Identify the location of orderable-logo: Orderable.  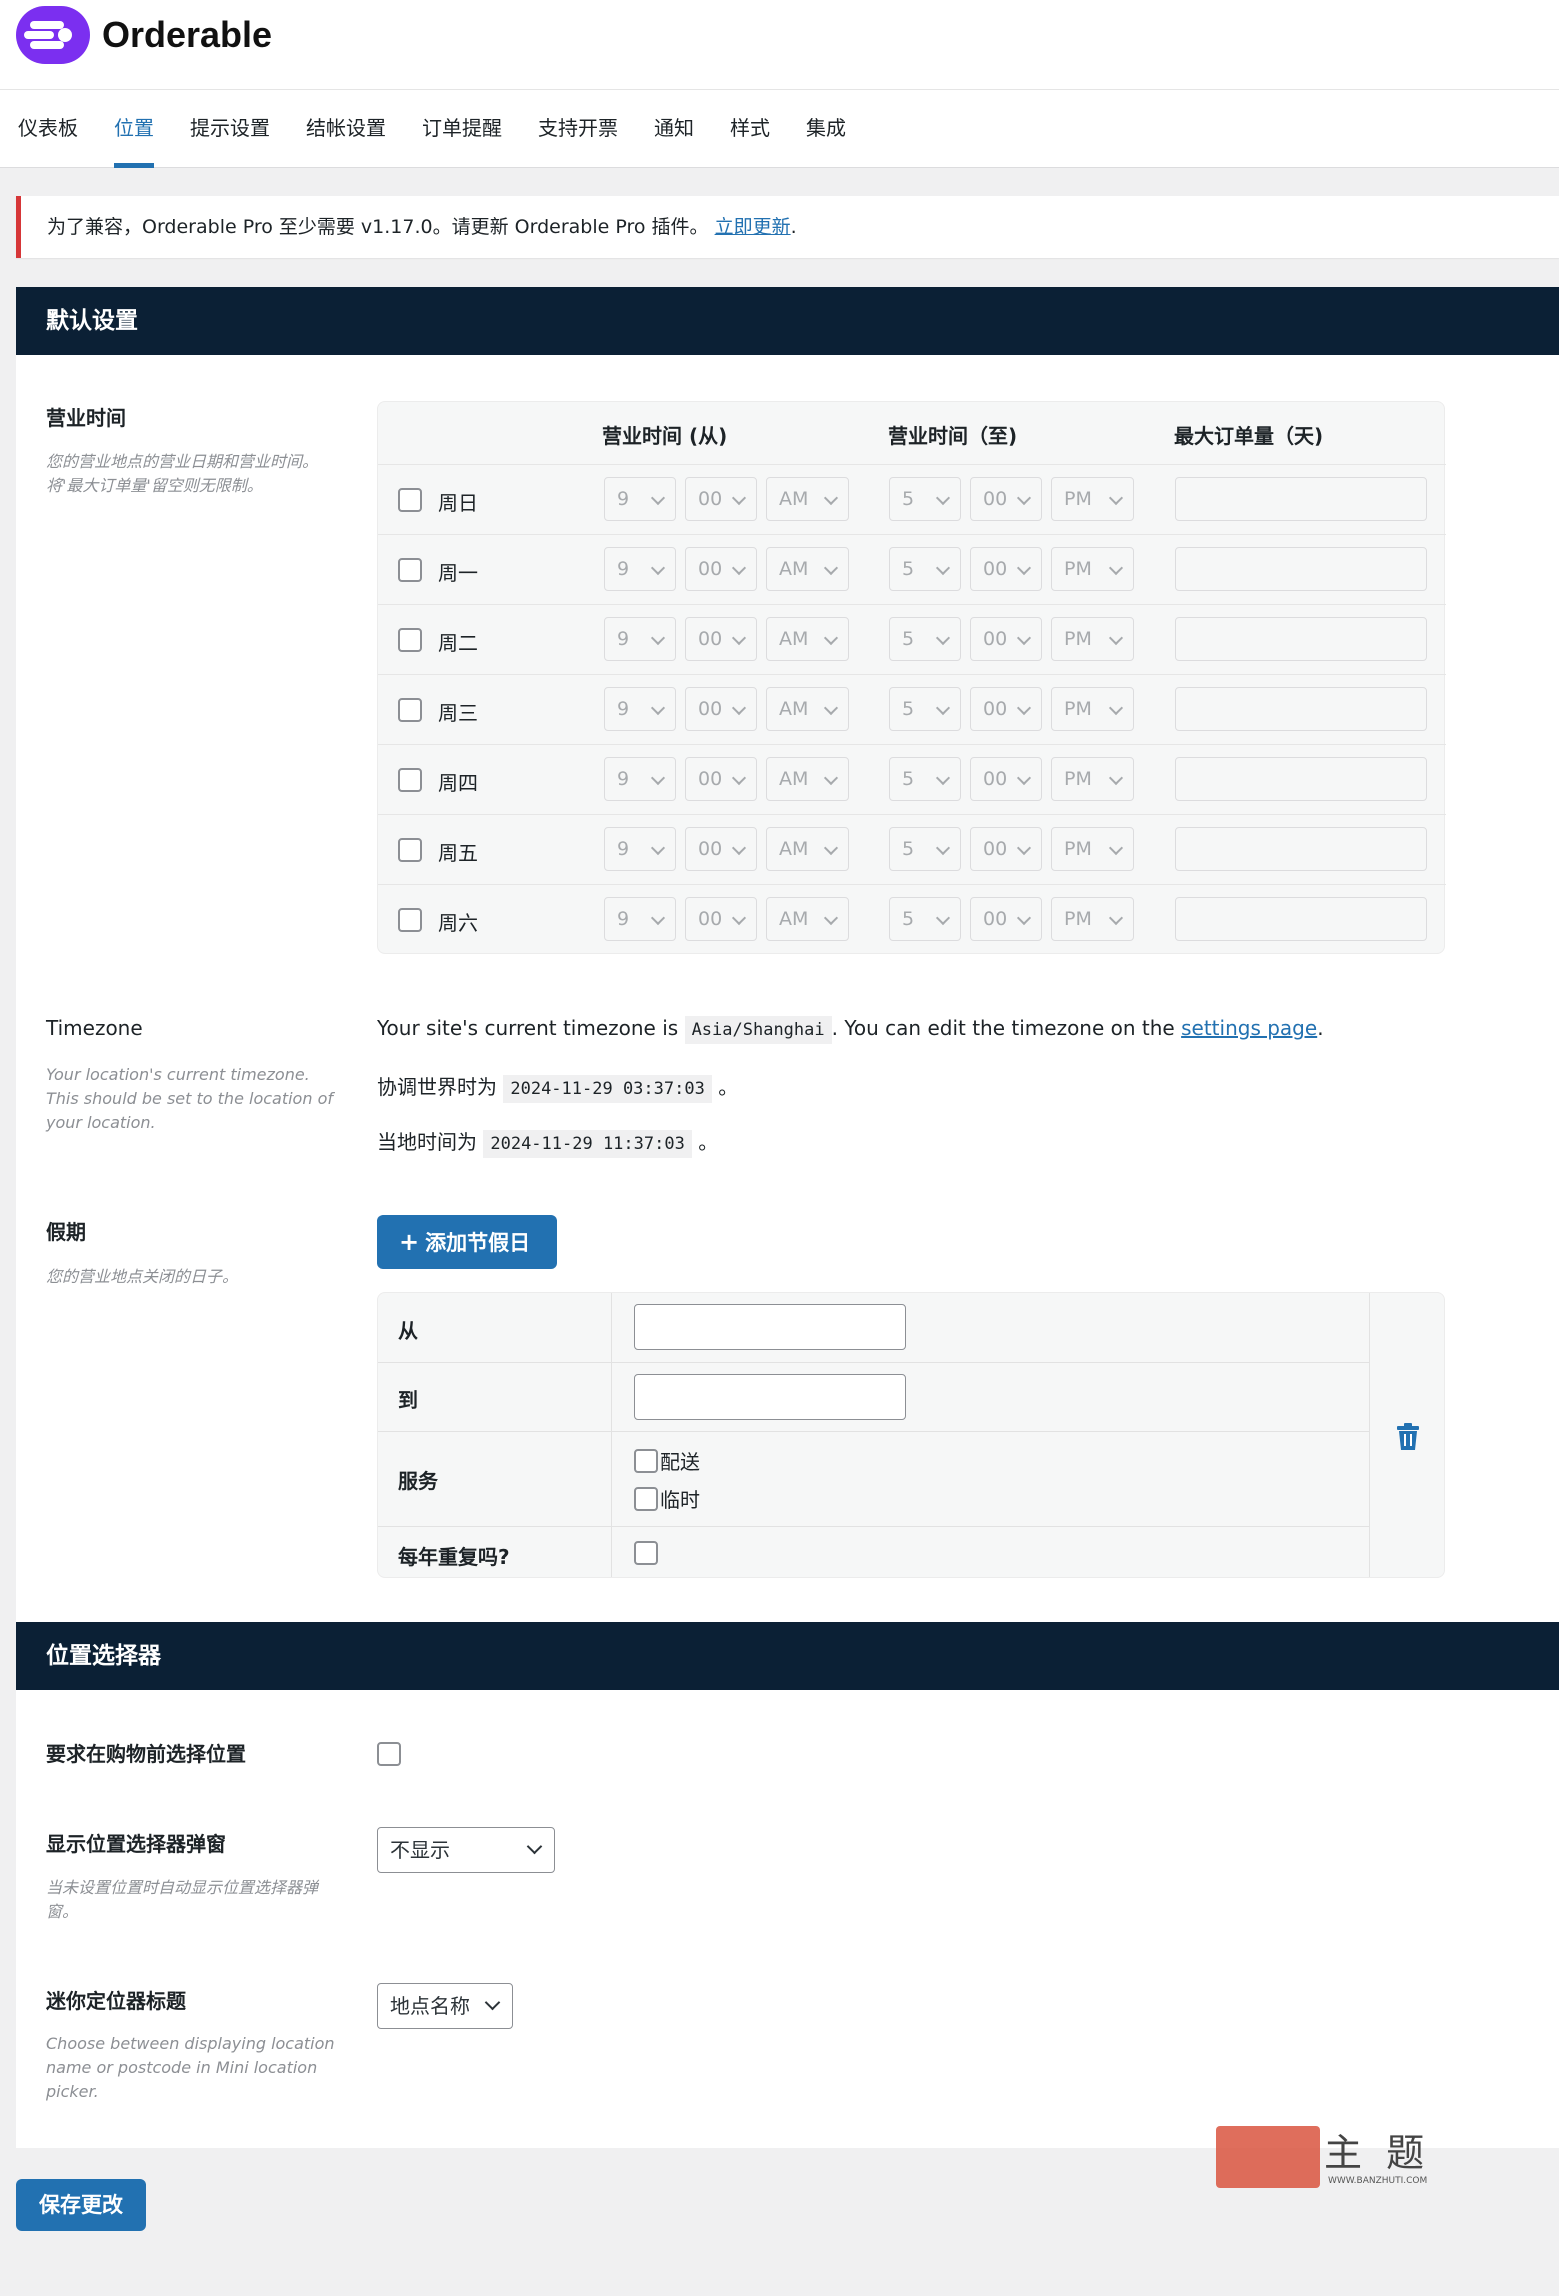
(144, 35).